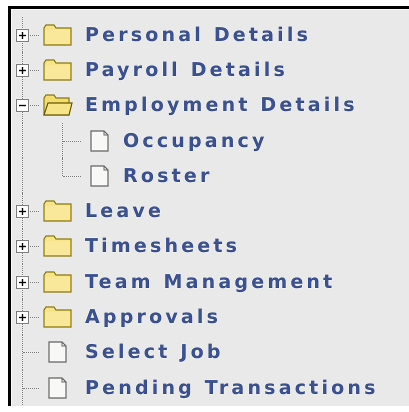 This screenshot has width=409, height=412. Describe the element at coordinates (154, 352) in the screenshot. I see `tree-item: Select Job` at that location.